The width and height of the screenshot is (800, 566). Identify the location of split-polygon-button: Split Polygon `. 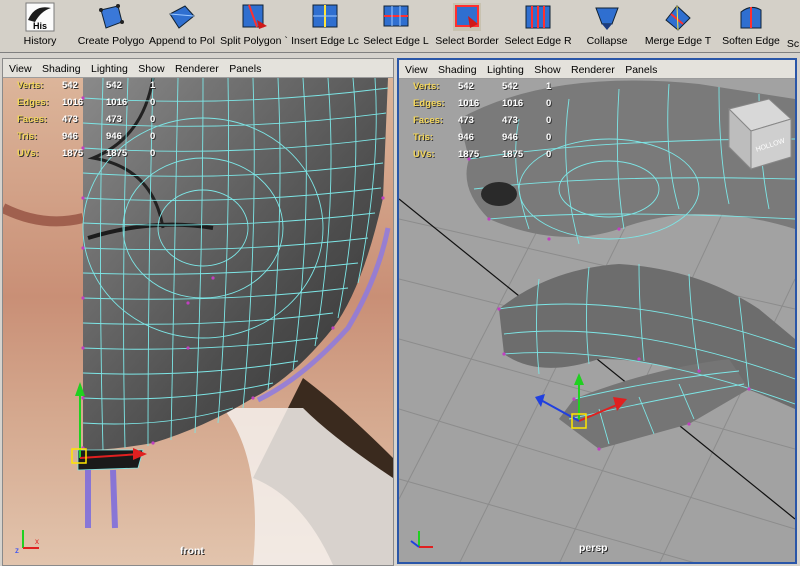
(254, 26).